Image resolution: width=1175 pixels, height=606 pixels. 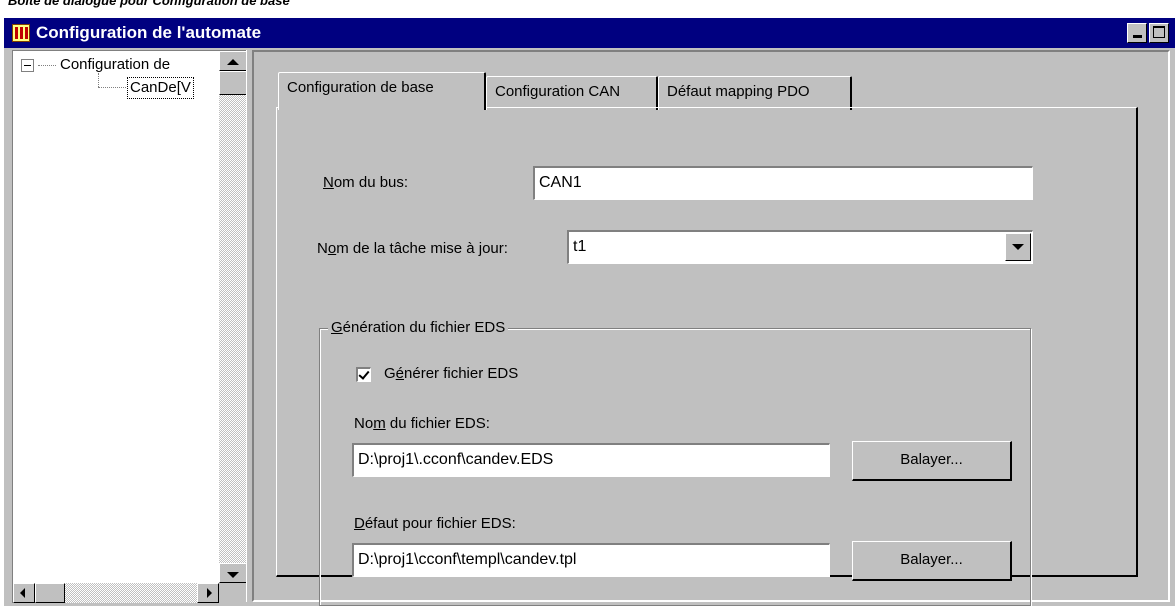 What do you see at coordinates (160, 88) in the screenshot?
I see `tree-node-candevice: CanDe[V` at bounding box center [160, 88].